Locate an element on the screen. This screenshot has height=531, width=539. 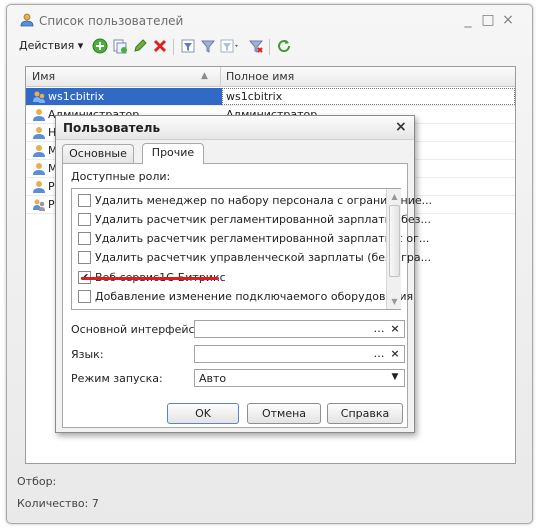
minimize-button: _ is located at coordinates (468, 20).